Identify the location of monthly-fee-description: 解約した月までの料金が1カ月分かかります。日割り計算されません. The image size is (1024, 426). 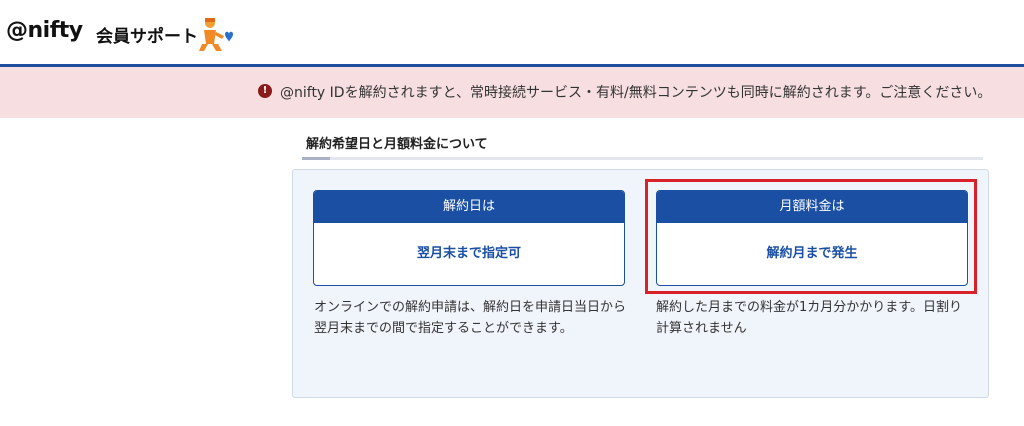
(809, 318).